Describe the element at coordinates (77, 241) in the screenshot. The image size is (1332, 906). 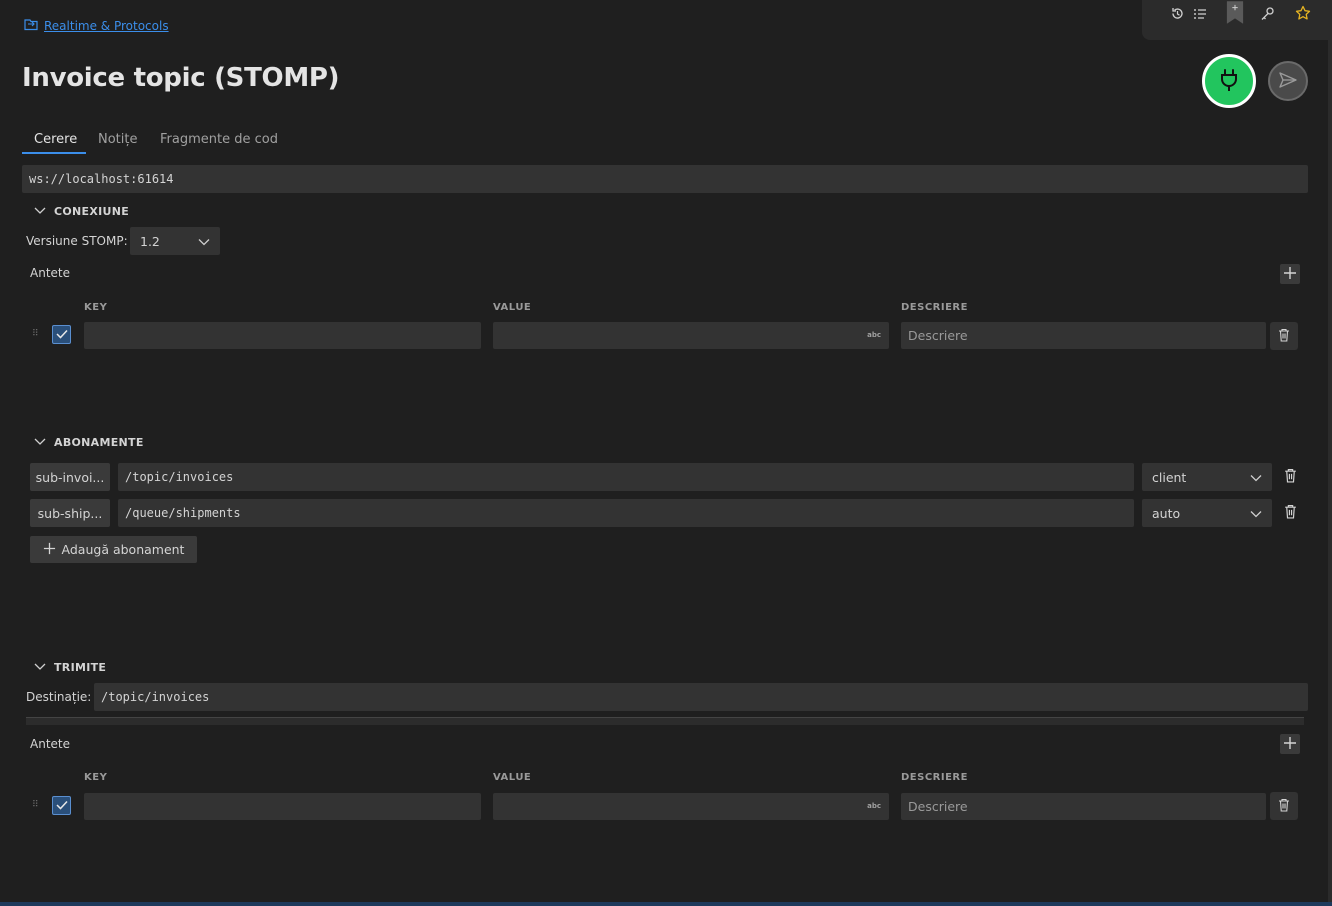
I see `stomp-version-label: Versiune STOMP:` at that location.